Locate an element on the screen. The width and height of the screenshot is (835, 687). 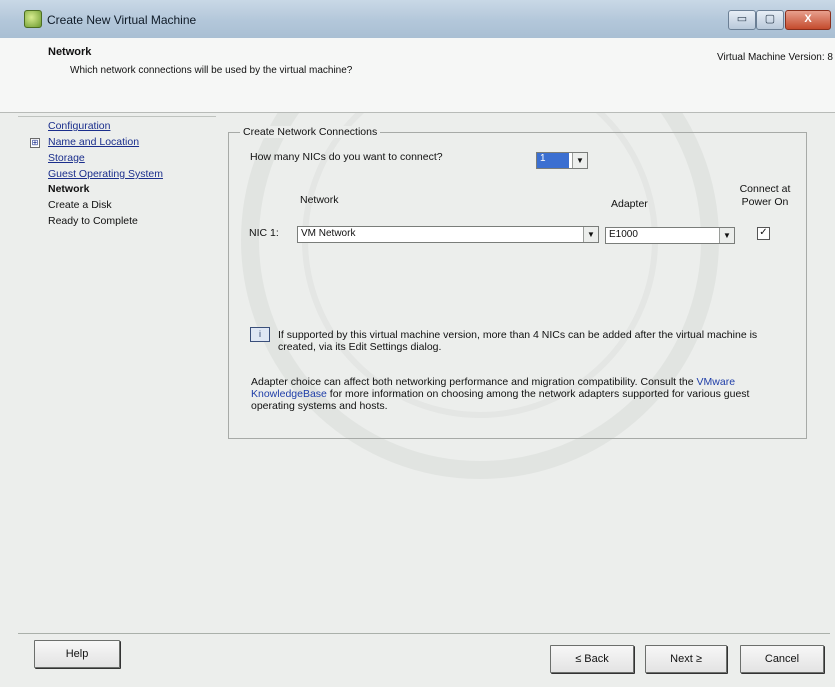
nic1-connect-checkbox: ✓ is located at coordinates (763, 233).